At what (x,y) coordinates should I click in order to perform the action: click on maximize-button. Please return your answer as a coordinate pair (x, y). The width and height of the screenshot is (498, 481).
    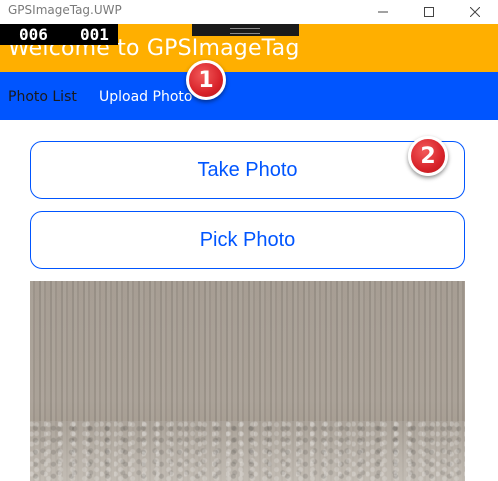
    Looking at the image, I should click on (429, 12).